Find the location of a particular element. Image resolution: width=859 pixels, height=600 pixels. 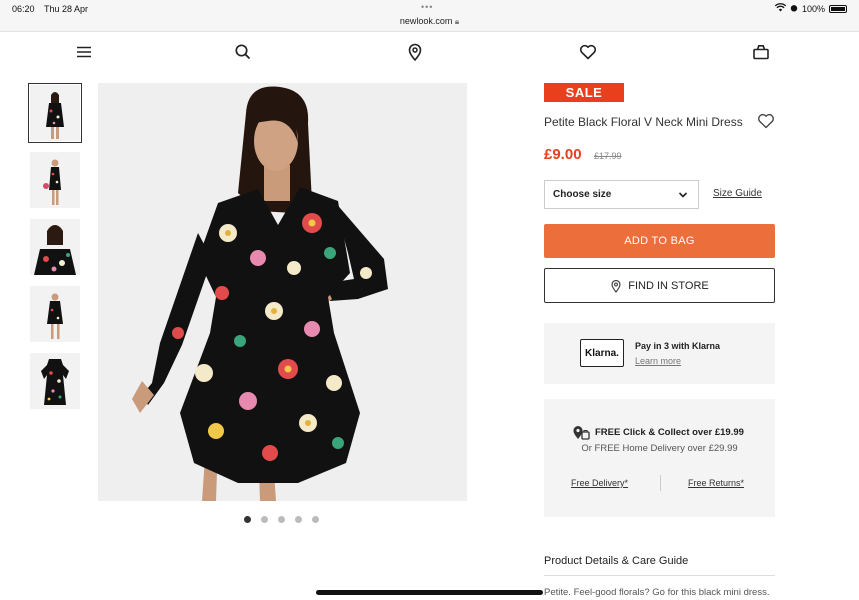

product-details-heading: Product Details & Care Guide is located at coordinates (616, 561).